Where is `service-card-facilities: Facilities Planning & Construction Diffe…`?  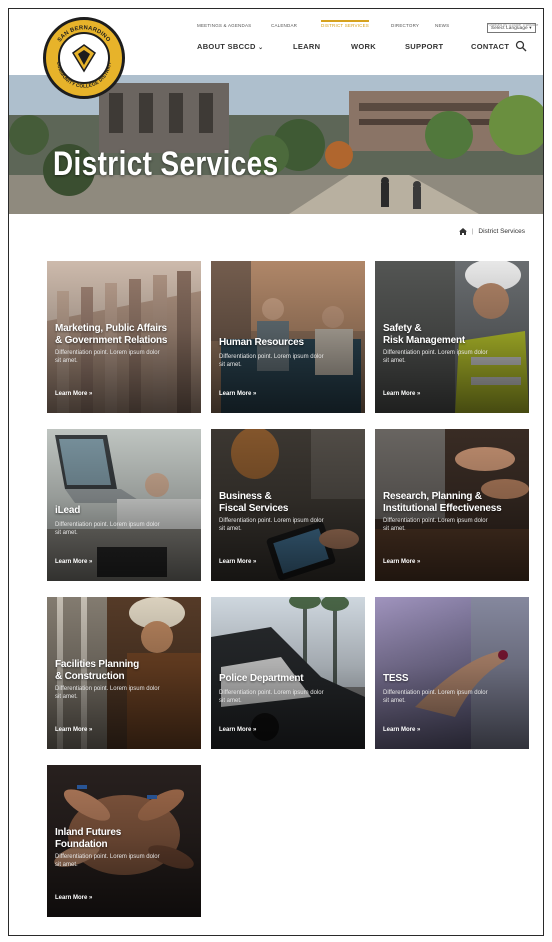
service-card-facilities: Facilities Planning & Construction Diffe… is located at coordinates (124, 673).